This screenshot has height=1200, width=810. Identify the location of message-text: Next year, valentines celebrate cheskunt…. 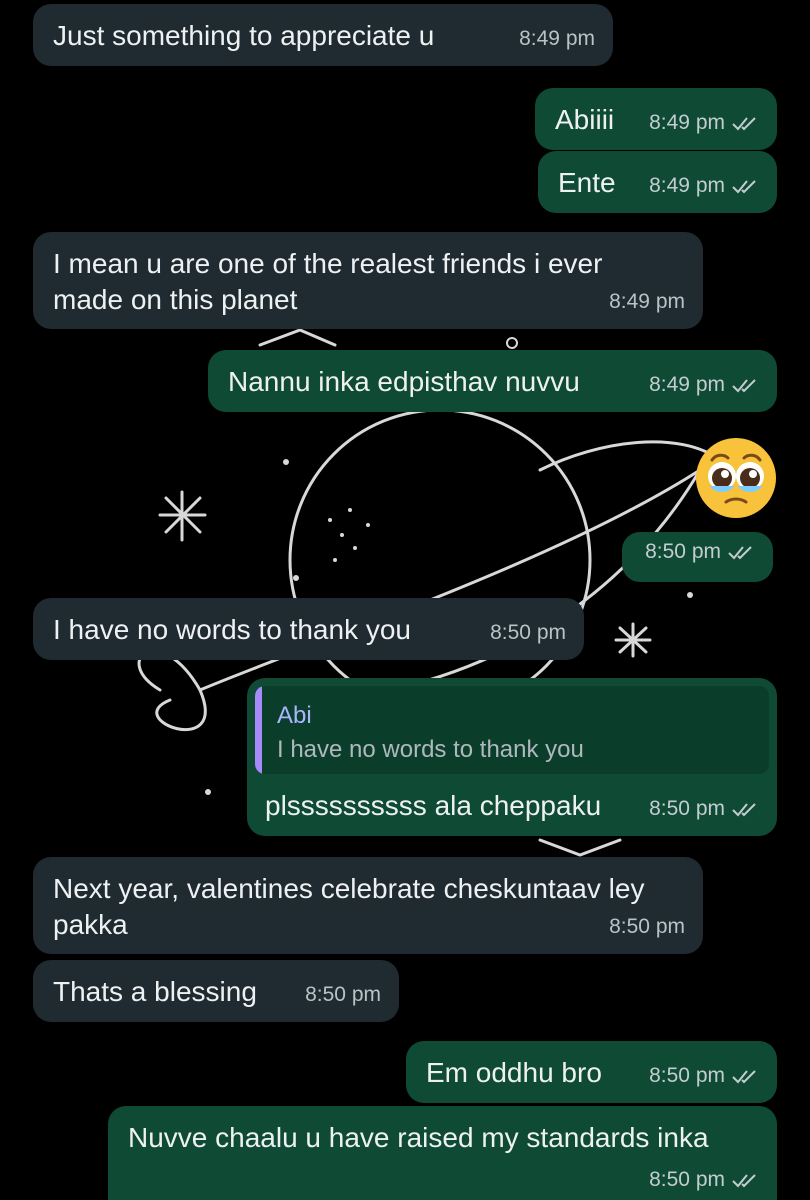
(349, 906).